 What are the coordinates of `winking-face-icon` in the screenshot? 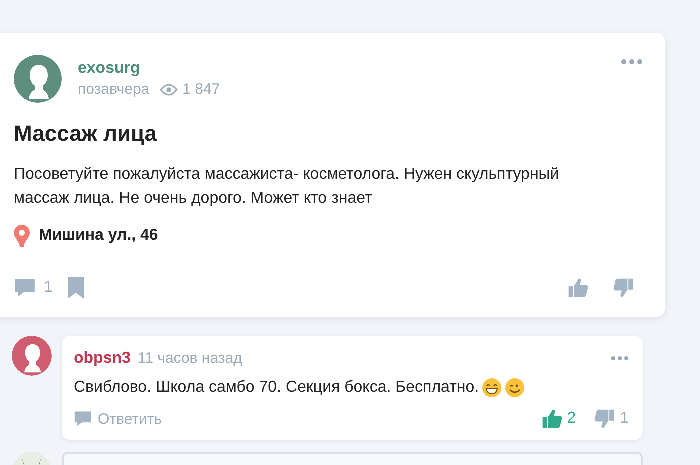 It's located at (515, 388).